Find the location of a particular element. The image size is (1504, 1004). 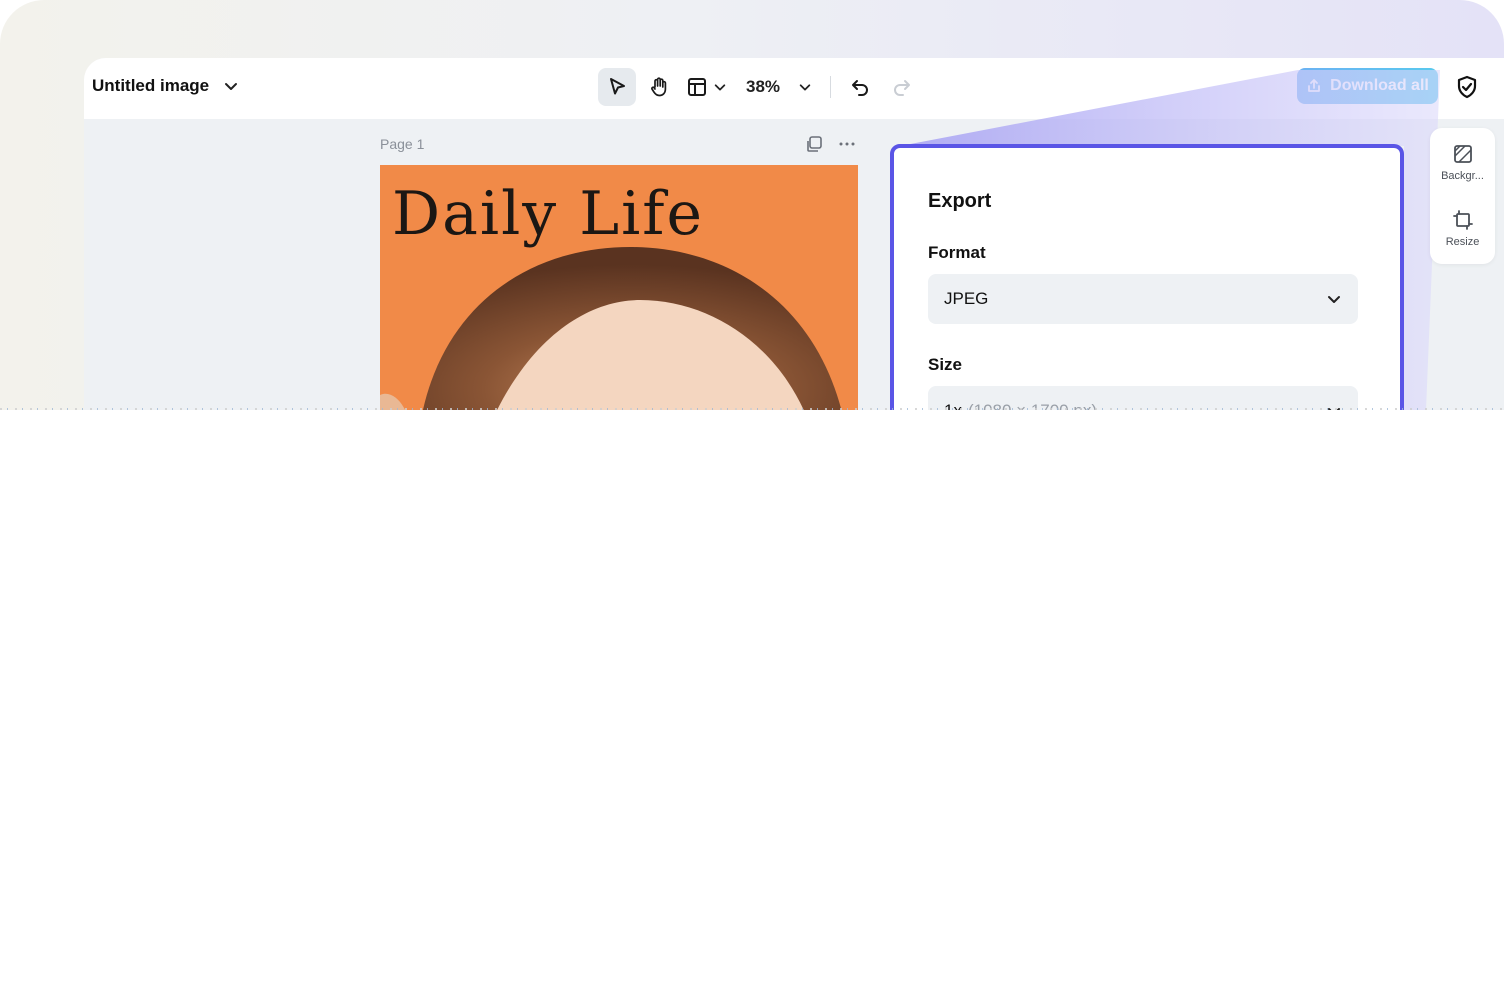

layout-dropdown-button is located at coordinates (707, 87).